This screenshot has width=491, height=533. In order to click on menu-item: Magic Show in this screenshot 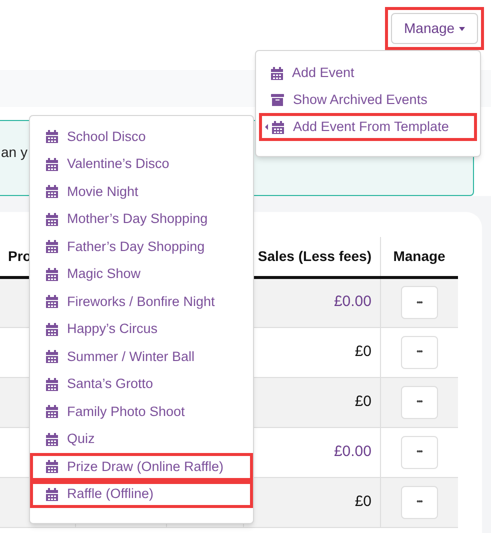, I will do `click(141, 274)`.